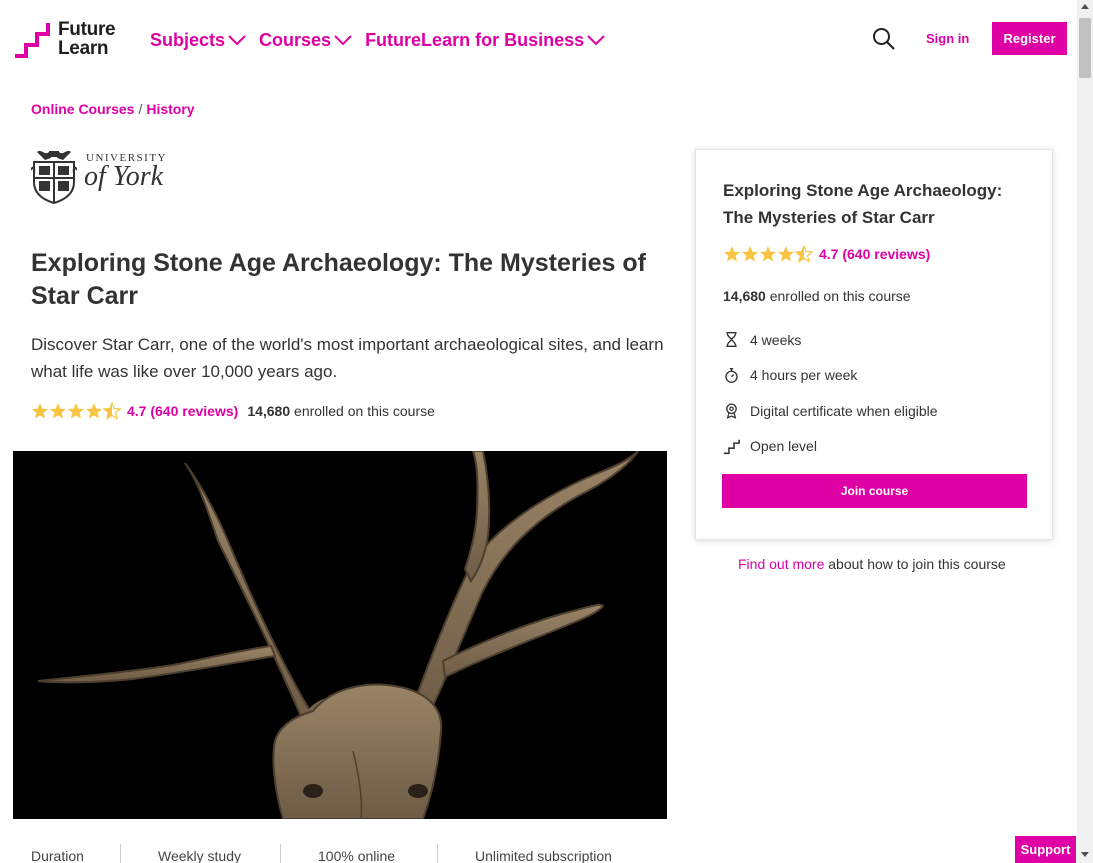  What do you see at coordinates (731, 340) in the screenshot?
I see `hourglass-icon` at bounding box center [731, 340].